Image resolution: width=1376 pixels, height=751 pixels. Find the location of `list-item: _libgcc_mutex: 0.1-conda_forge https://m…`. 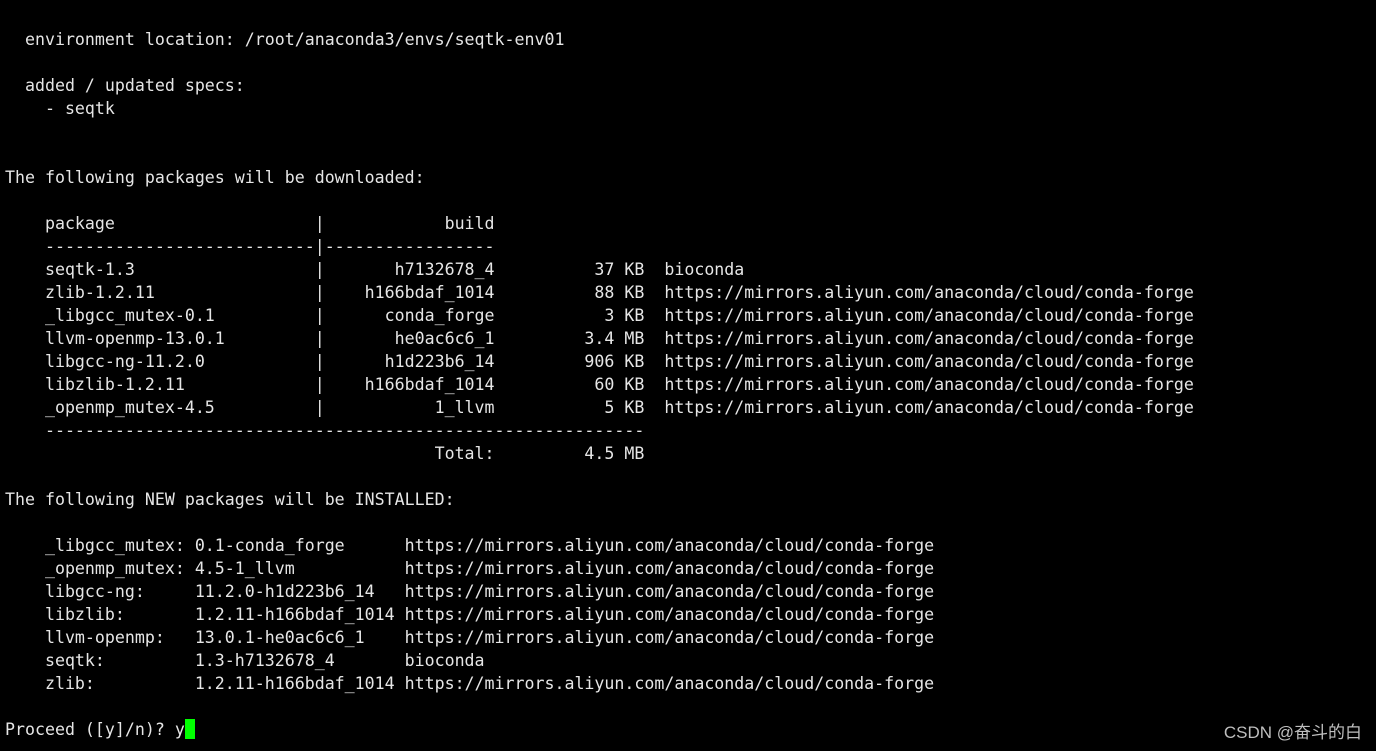

list-item: _libgcc_mutex: 0.1-conda_forge https://m… is located at coordinates (470, 545).